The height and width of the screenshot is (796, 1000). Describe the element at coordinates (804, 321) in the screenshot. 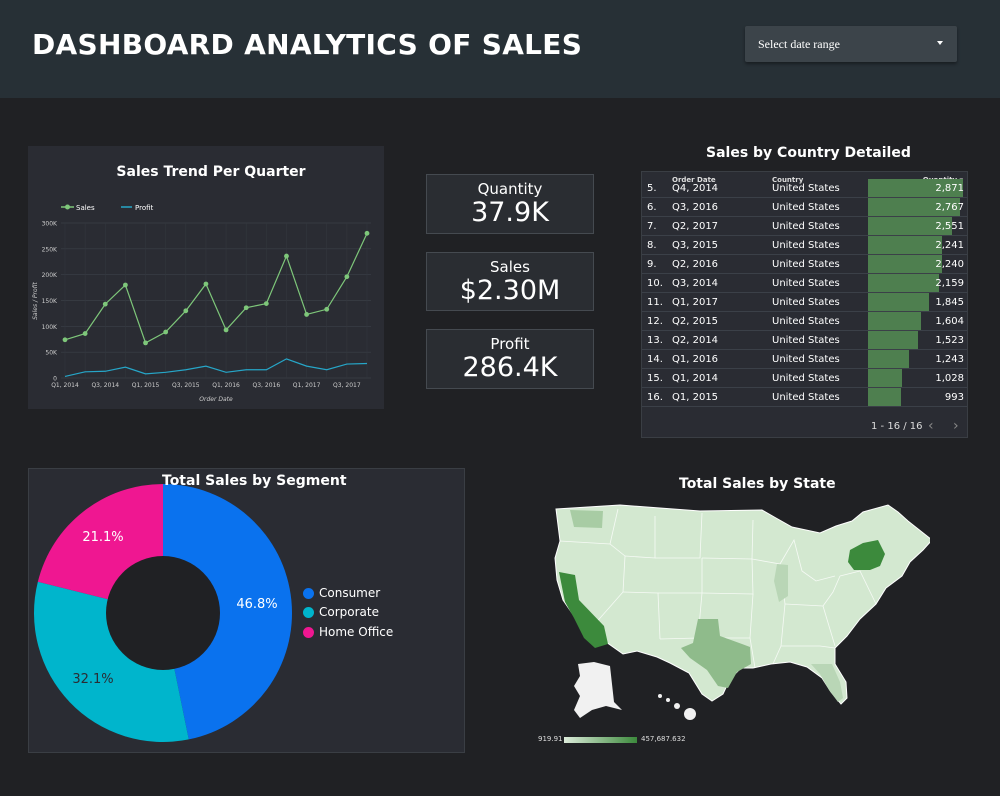

I see `table-row: 12. Q2, 2015 United States 1,604` at that location.